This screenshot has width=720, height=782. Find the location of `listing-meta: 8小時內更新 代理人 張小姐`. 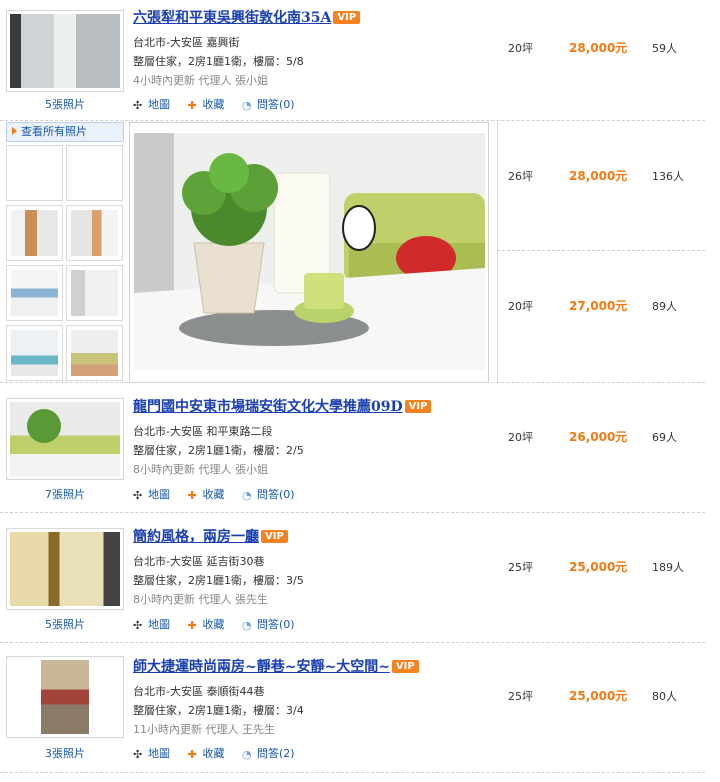

listing-meta: 8小時內更新 代理人 張小姐 is located at coordinates (200, 469).